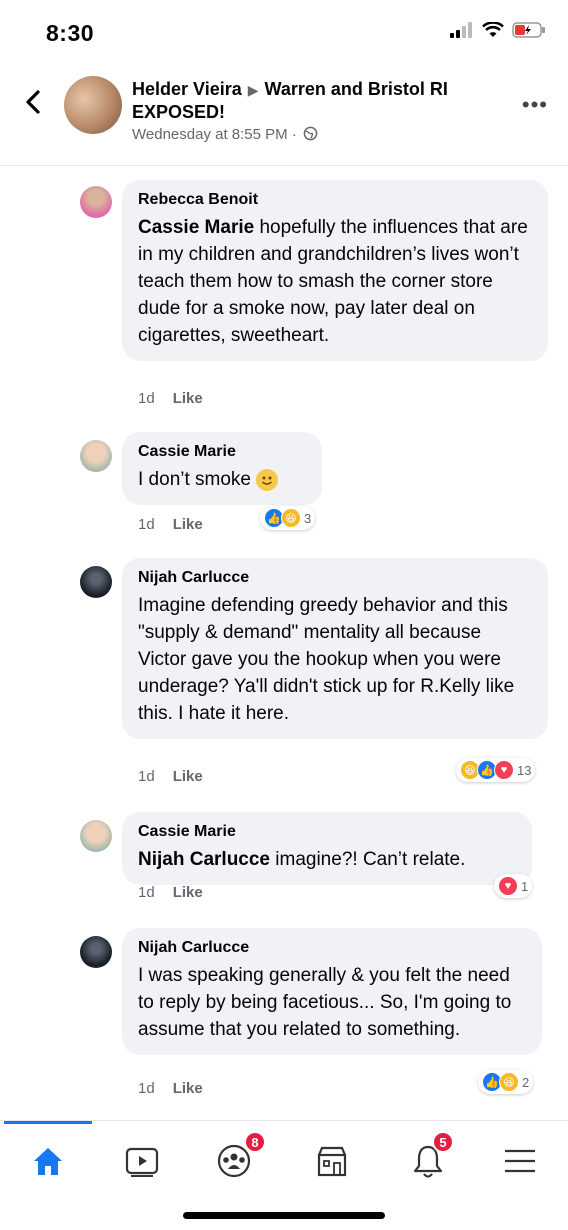 The image size is (568, 1230). Describe the element at coordinates (335, 200) in the screenshot. I see `commenter-name: Rebecca Benoit` at that location.